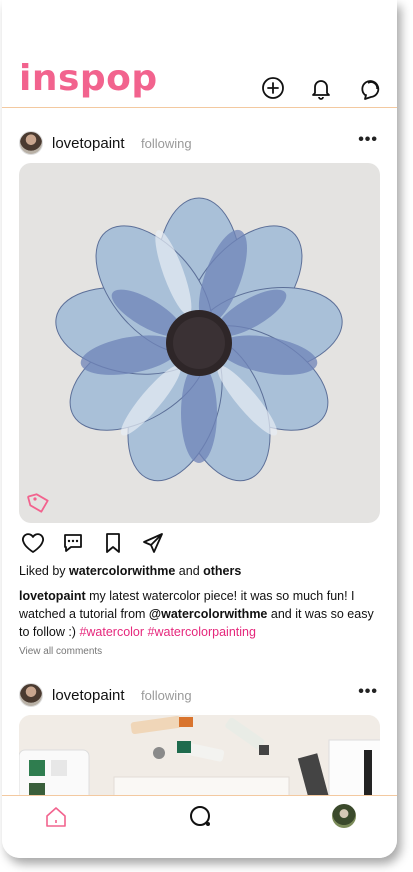  Describe the element at coordinates (167, 632) in the screenshot. I see `caption-hashtags: #watercolor #watercolorpainting` at that location.